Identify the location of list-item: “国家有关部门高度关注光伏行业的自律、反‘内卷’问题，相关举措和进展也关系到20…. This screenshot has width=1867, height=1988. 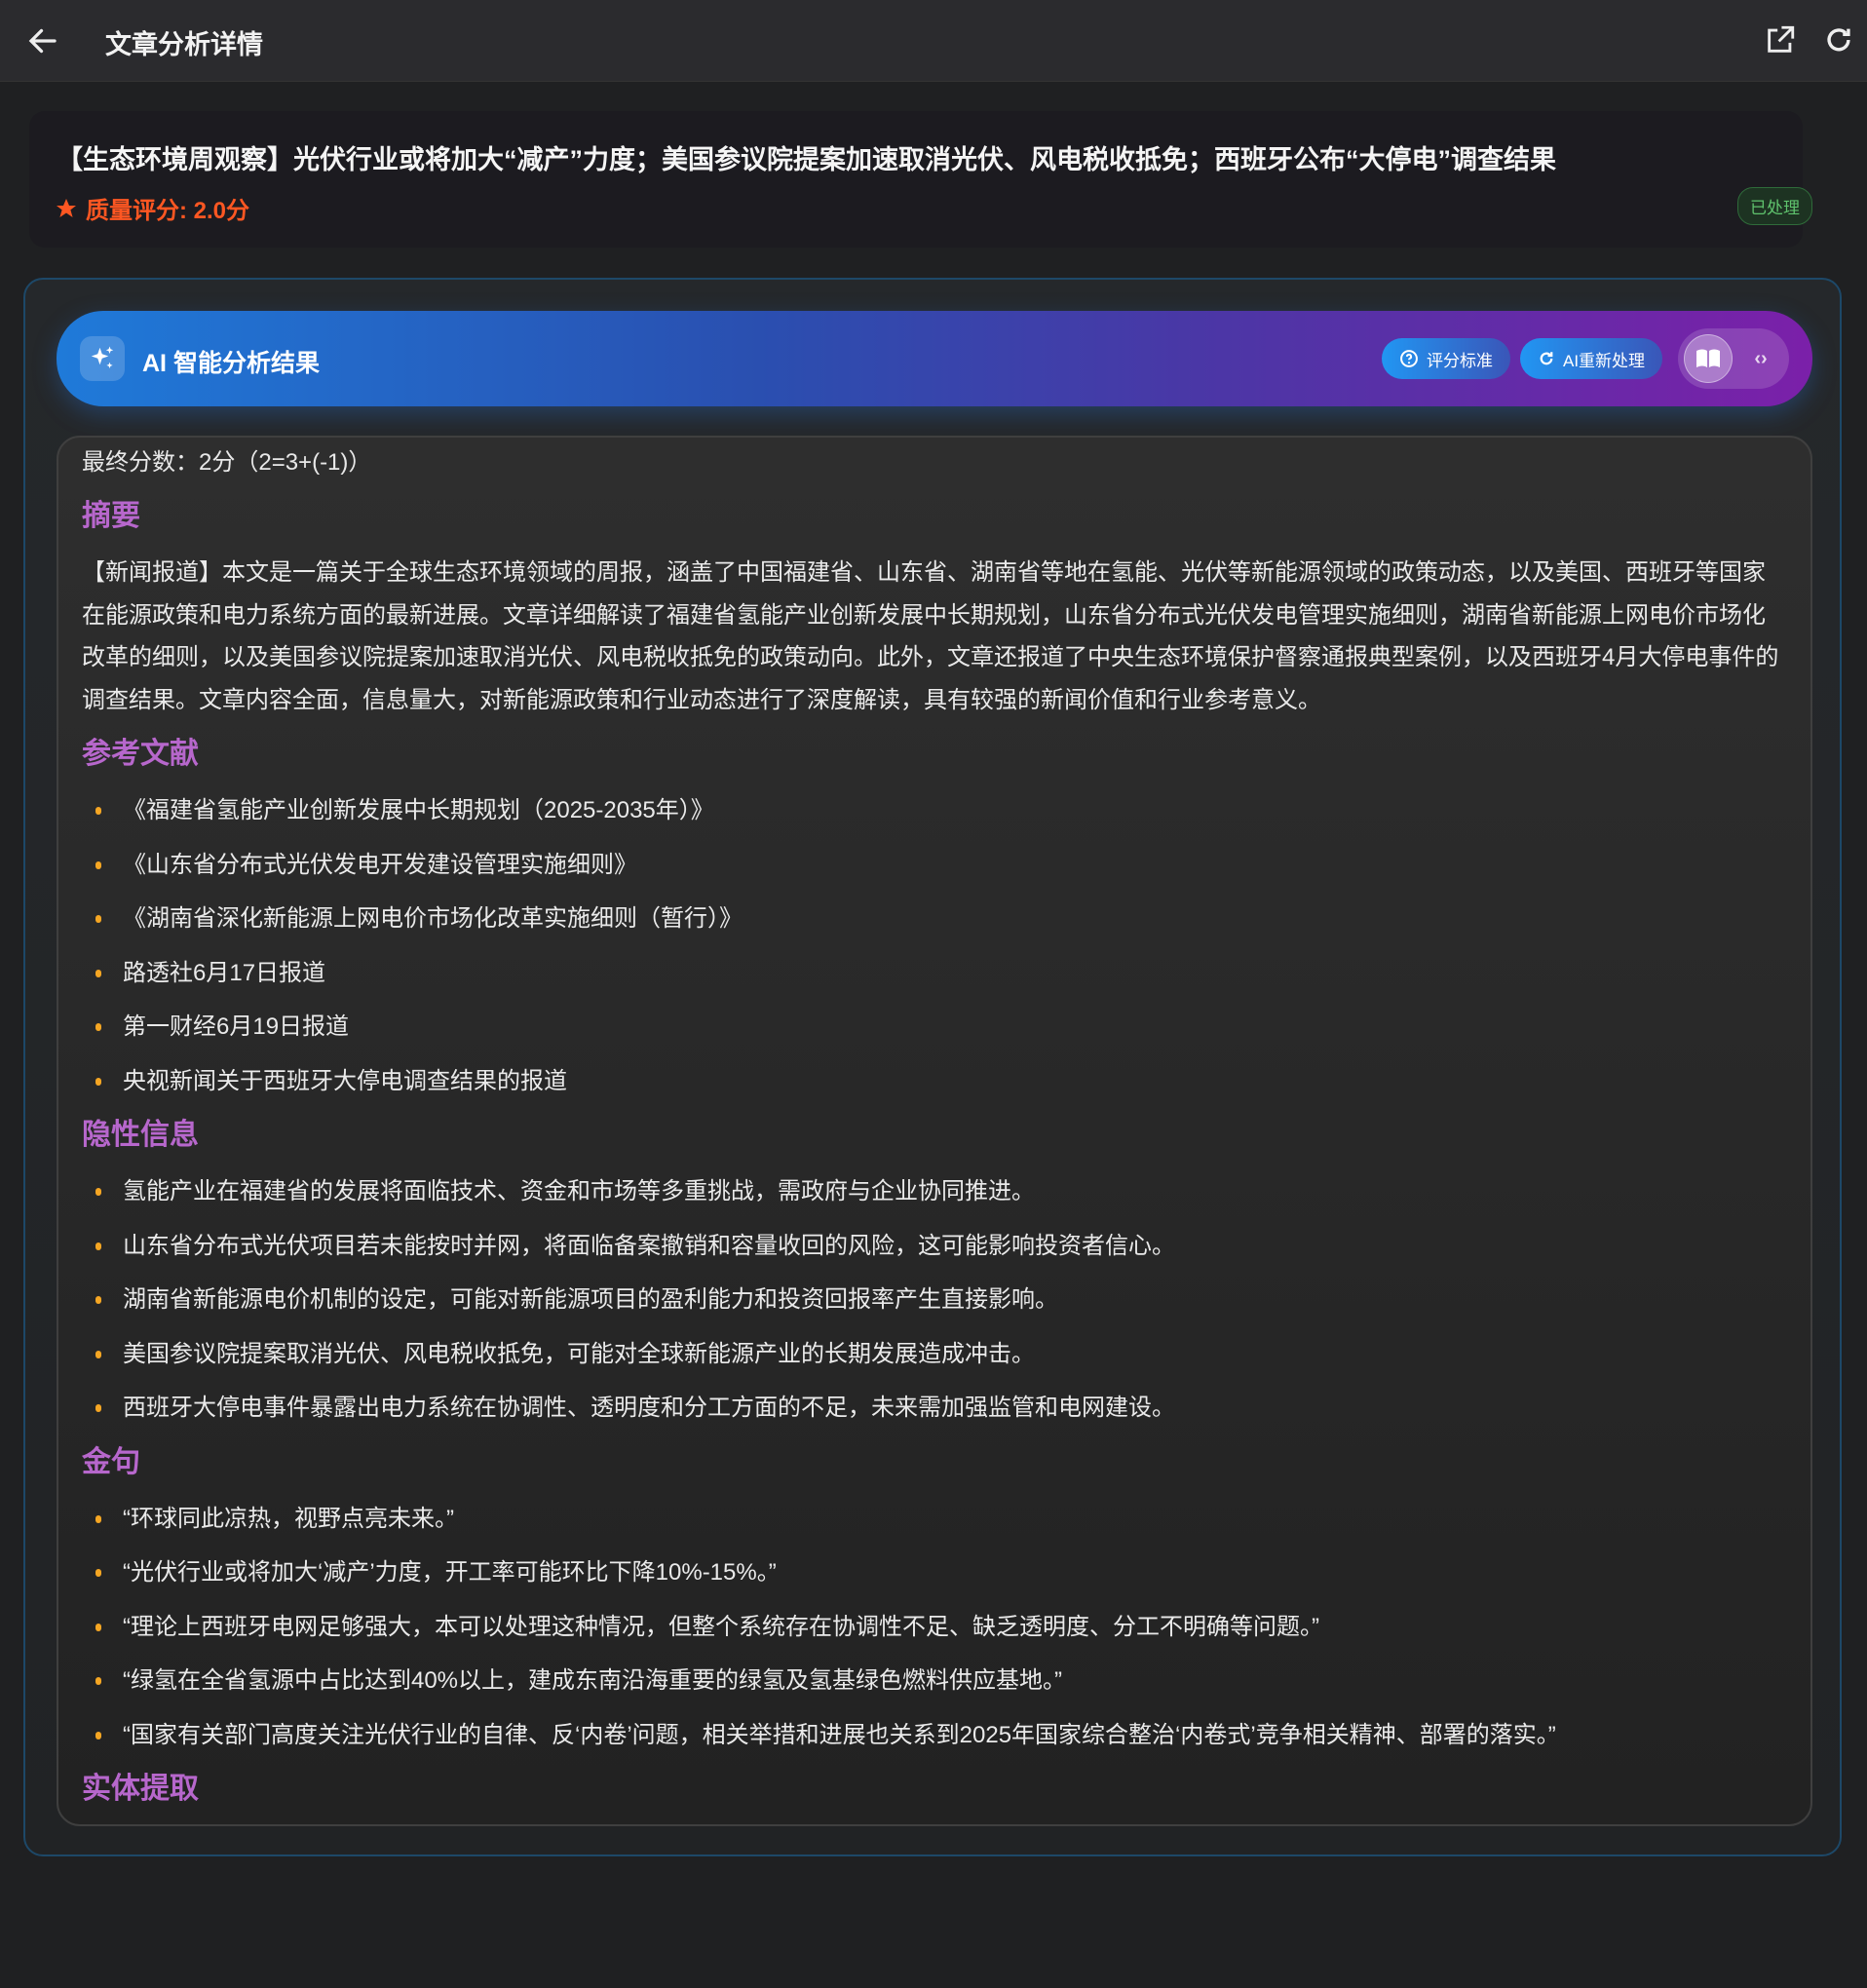
(931, 1735).